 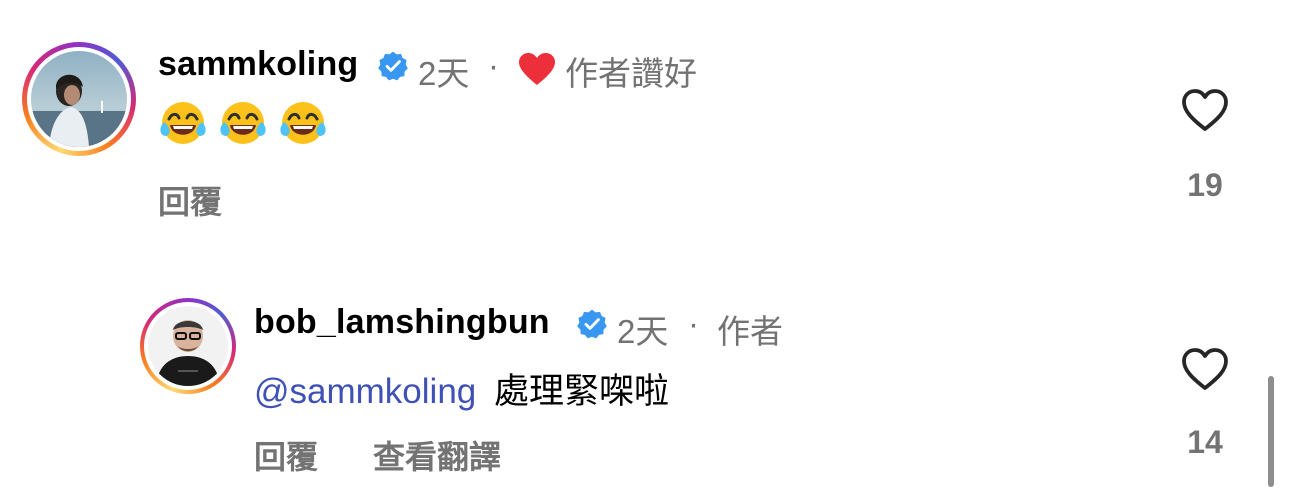 I want to click on comment-text: @sammkoling 處理緊㗎啦, so click(x=461, y=388).